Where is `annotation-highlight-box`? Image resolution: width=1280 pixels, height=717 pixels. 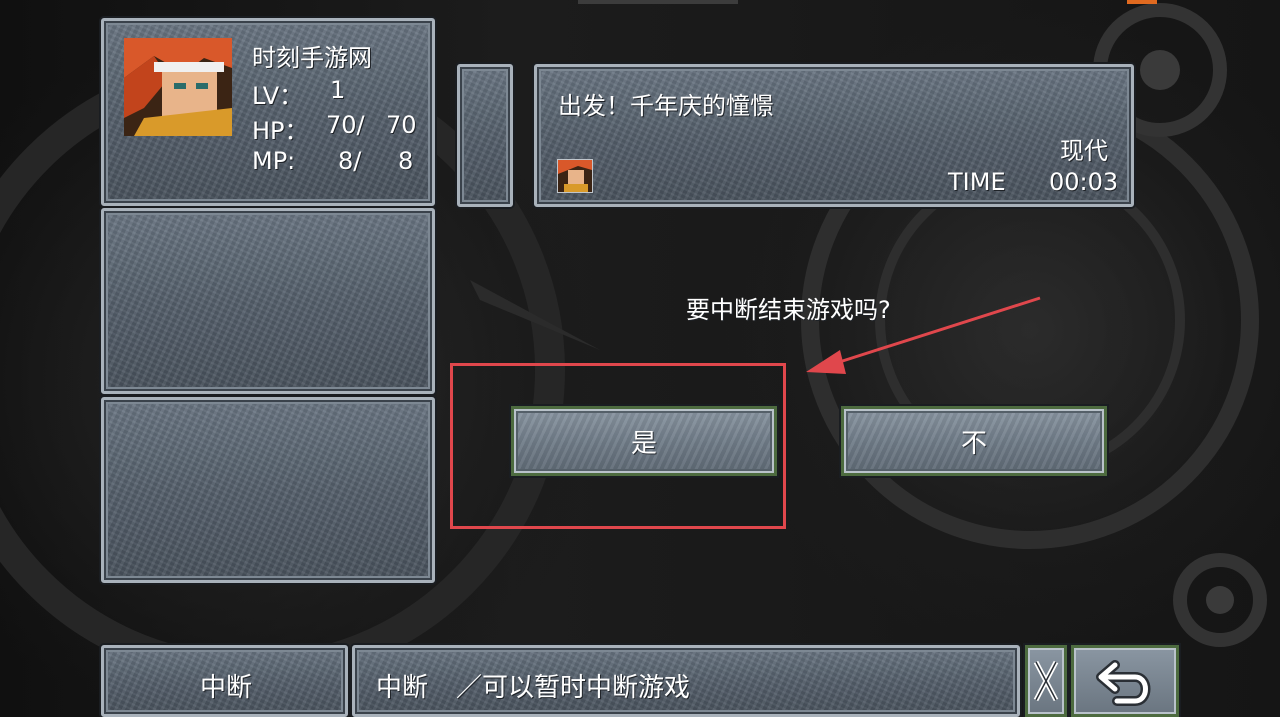
annotation-highlight-box is located at coordinates (618, 446).